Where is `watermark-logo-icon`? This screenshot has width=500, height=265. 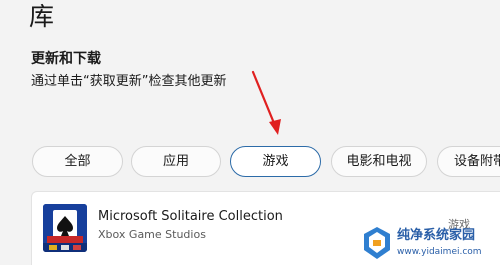
watermark-logo-icon is located at coordinates (377, 243).